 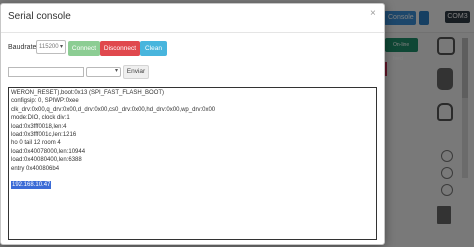 What do you see at coordinates (40, 118) in the screenshot?
I see `output-line: mode:DIO, clock div:1` at bounding box center [40, 118].